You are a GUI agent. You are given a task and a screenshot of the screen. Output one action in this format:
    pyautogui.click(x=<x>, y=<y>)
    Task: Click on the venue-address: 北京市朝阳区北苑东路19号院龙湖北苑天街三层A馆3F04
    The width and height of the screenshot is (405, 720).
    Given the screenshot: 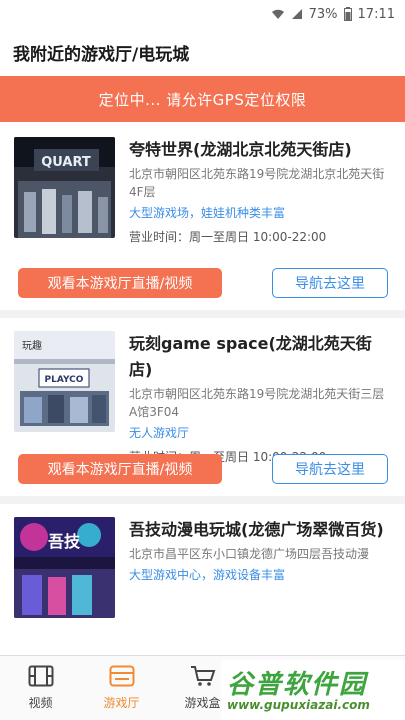 What is the action you would take?
    pyautogui.click(x=257, y=403)
    